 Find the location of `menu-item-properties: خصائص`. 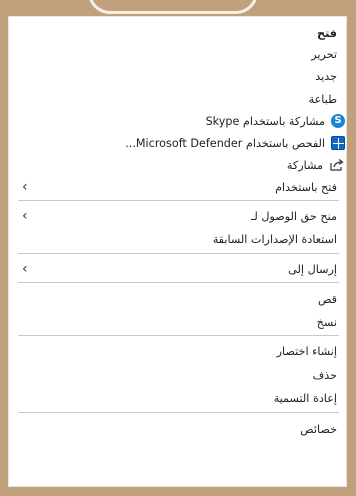

menu-item-properties: خصائص is located at coordinates (318, 429).